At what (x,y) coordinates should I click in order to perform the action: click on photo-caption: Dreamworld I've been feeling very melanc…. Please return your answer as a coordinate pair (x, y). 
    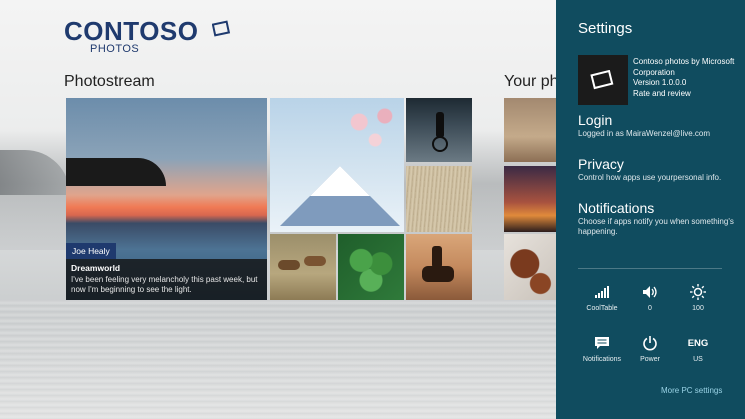
    Looking at the image, I should click on (166, 279).